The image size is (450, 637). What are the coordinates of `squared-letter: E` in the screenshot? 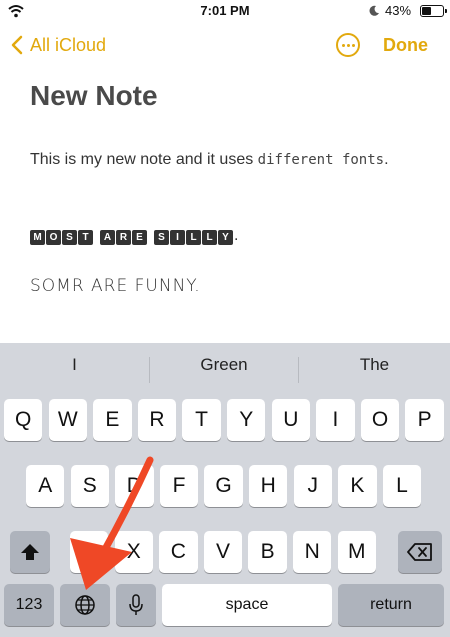 It's located at (139, 237).